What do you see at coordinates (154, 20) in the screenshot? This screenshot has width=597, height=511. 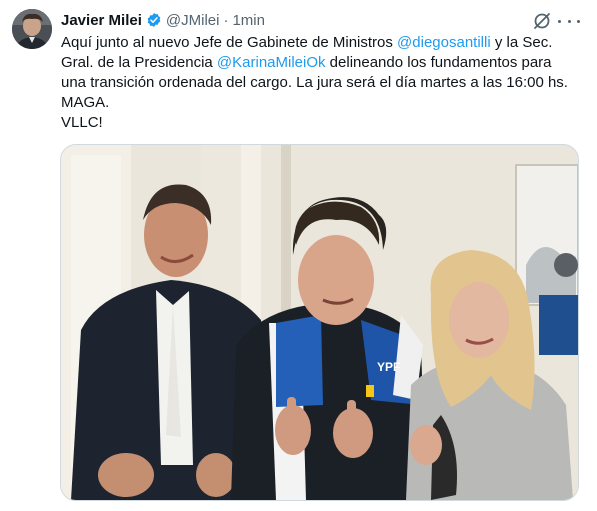 I see `verified-badge-icon` at bounding box center [154, 20].